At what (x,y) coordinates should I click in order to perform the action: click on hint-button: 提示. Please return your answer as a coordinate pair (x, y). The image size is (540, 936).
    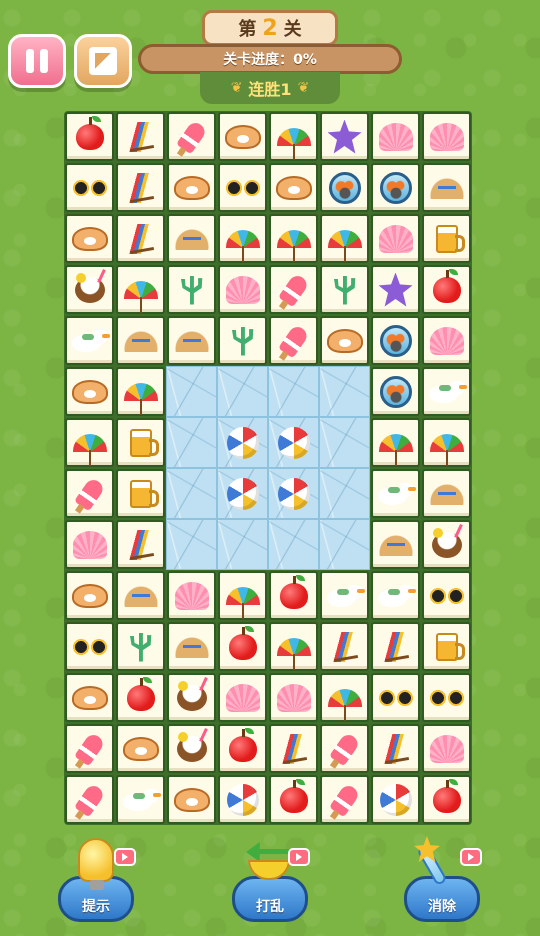
    Looking at the image, I should click on (96, 880).